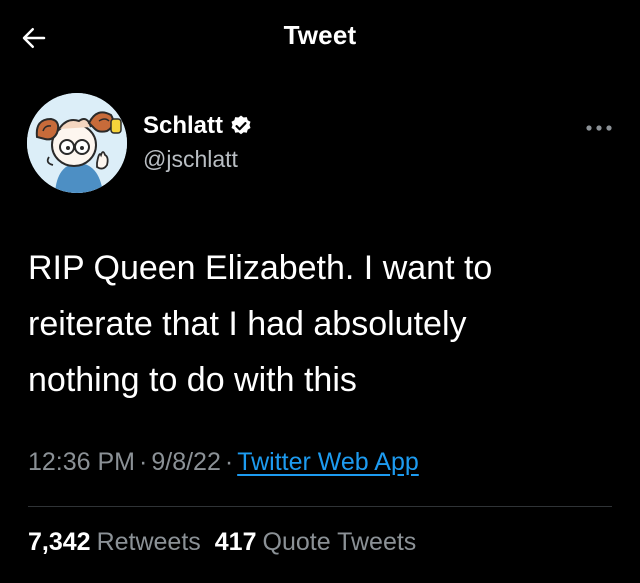  Describe the element at coordinates (186, 462) in the screenshot. I see `tweet-date: 9/8/22` at that location.